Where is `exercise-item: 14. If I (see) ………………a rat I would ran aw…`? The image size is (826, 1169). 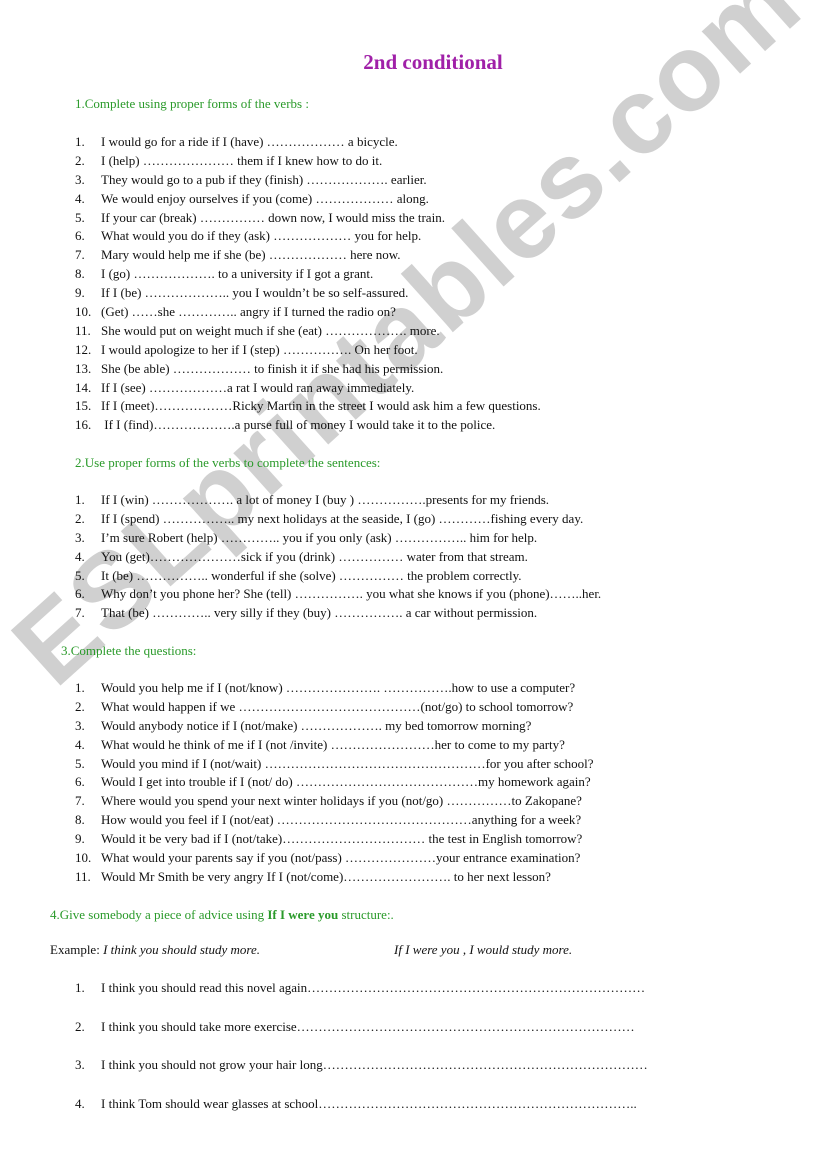 exercise-item: 14. If I (see) ………………a rat I would ran aw… is located at coordinates (308, 388).